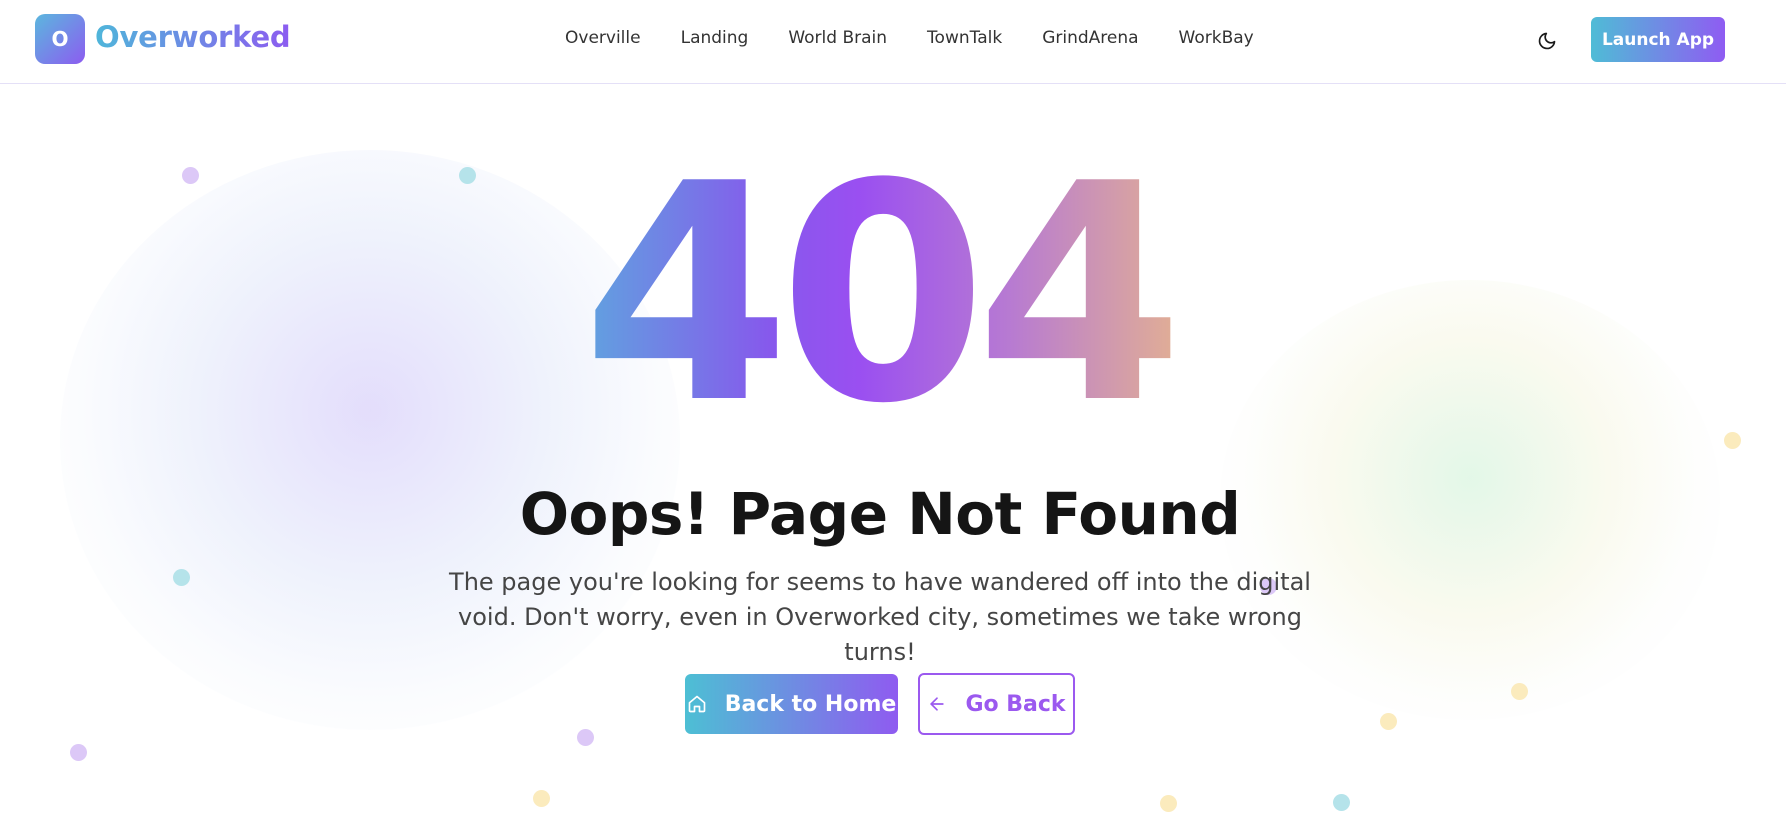 The width and height of the screenshot is (1786, 827). I want to click on nav-link-world-brain: World Brain, so click(837, 38).